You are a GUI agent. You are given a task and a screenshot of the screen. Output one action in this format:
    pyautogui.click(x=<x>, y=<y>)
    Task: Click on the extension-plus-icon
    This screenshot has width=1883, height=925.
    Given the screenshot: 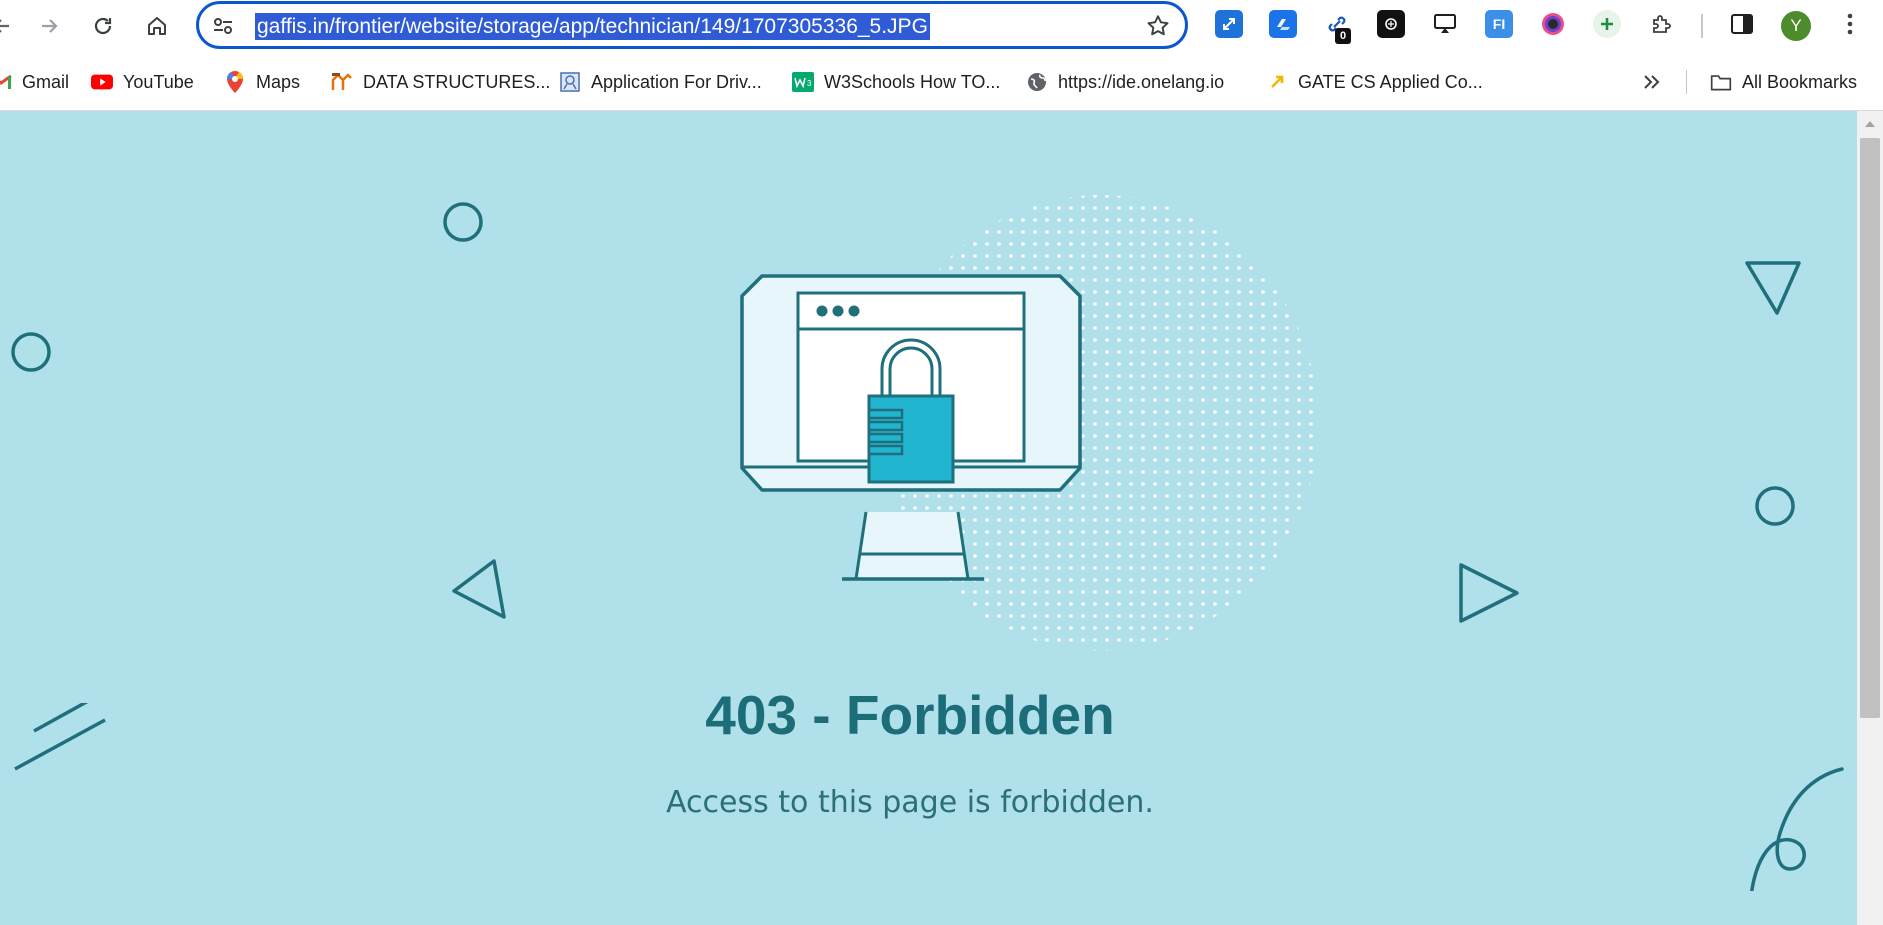 What is the action you would take?
    pyautogui.click(x=1607, y=24)
    